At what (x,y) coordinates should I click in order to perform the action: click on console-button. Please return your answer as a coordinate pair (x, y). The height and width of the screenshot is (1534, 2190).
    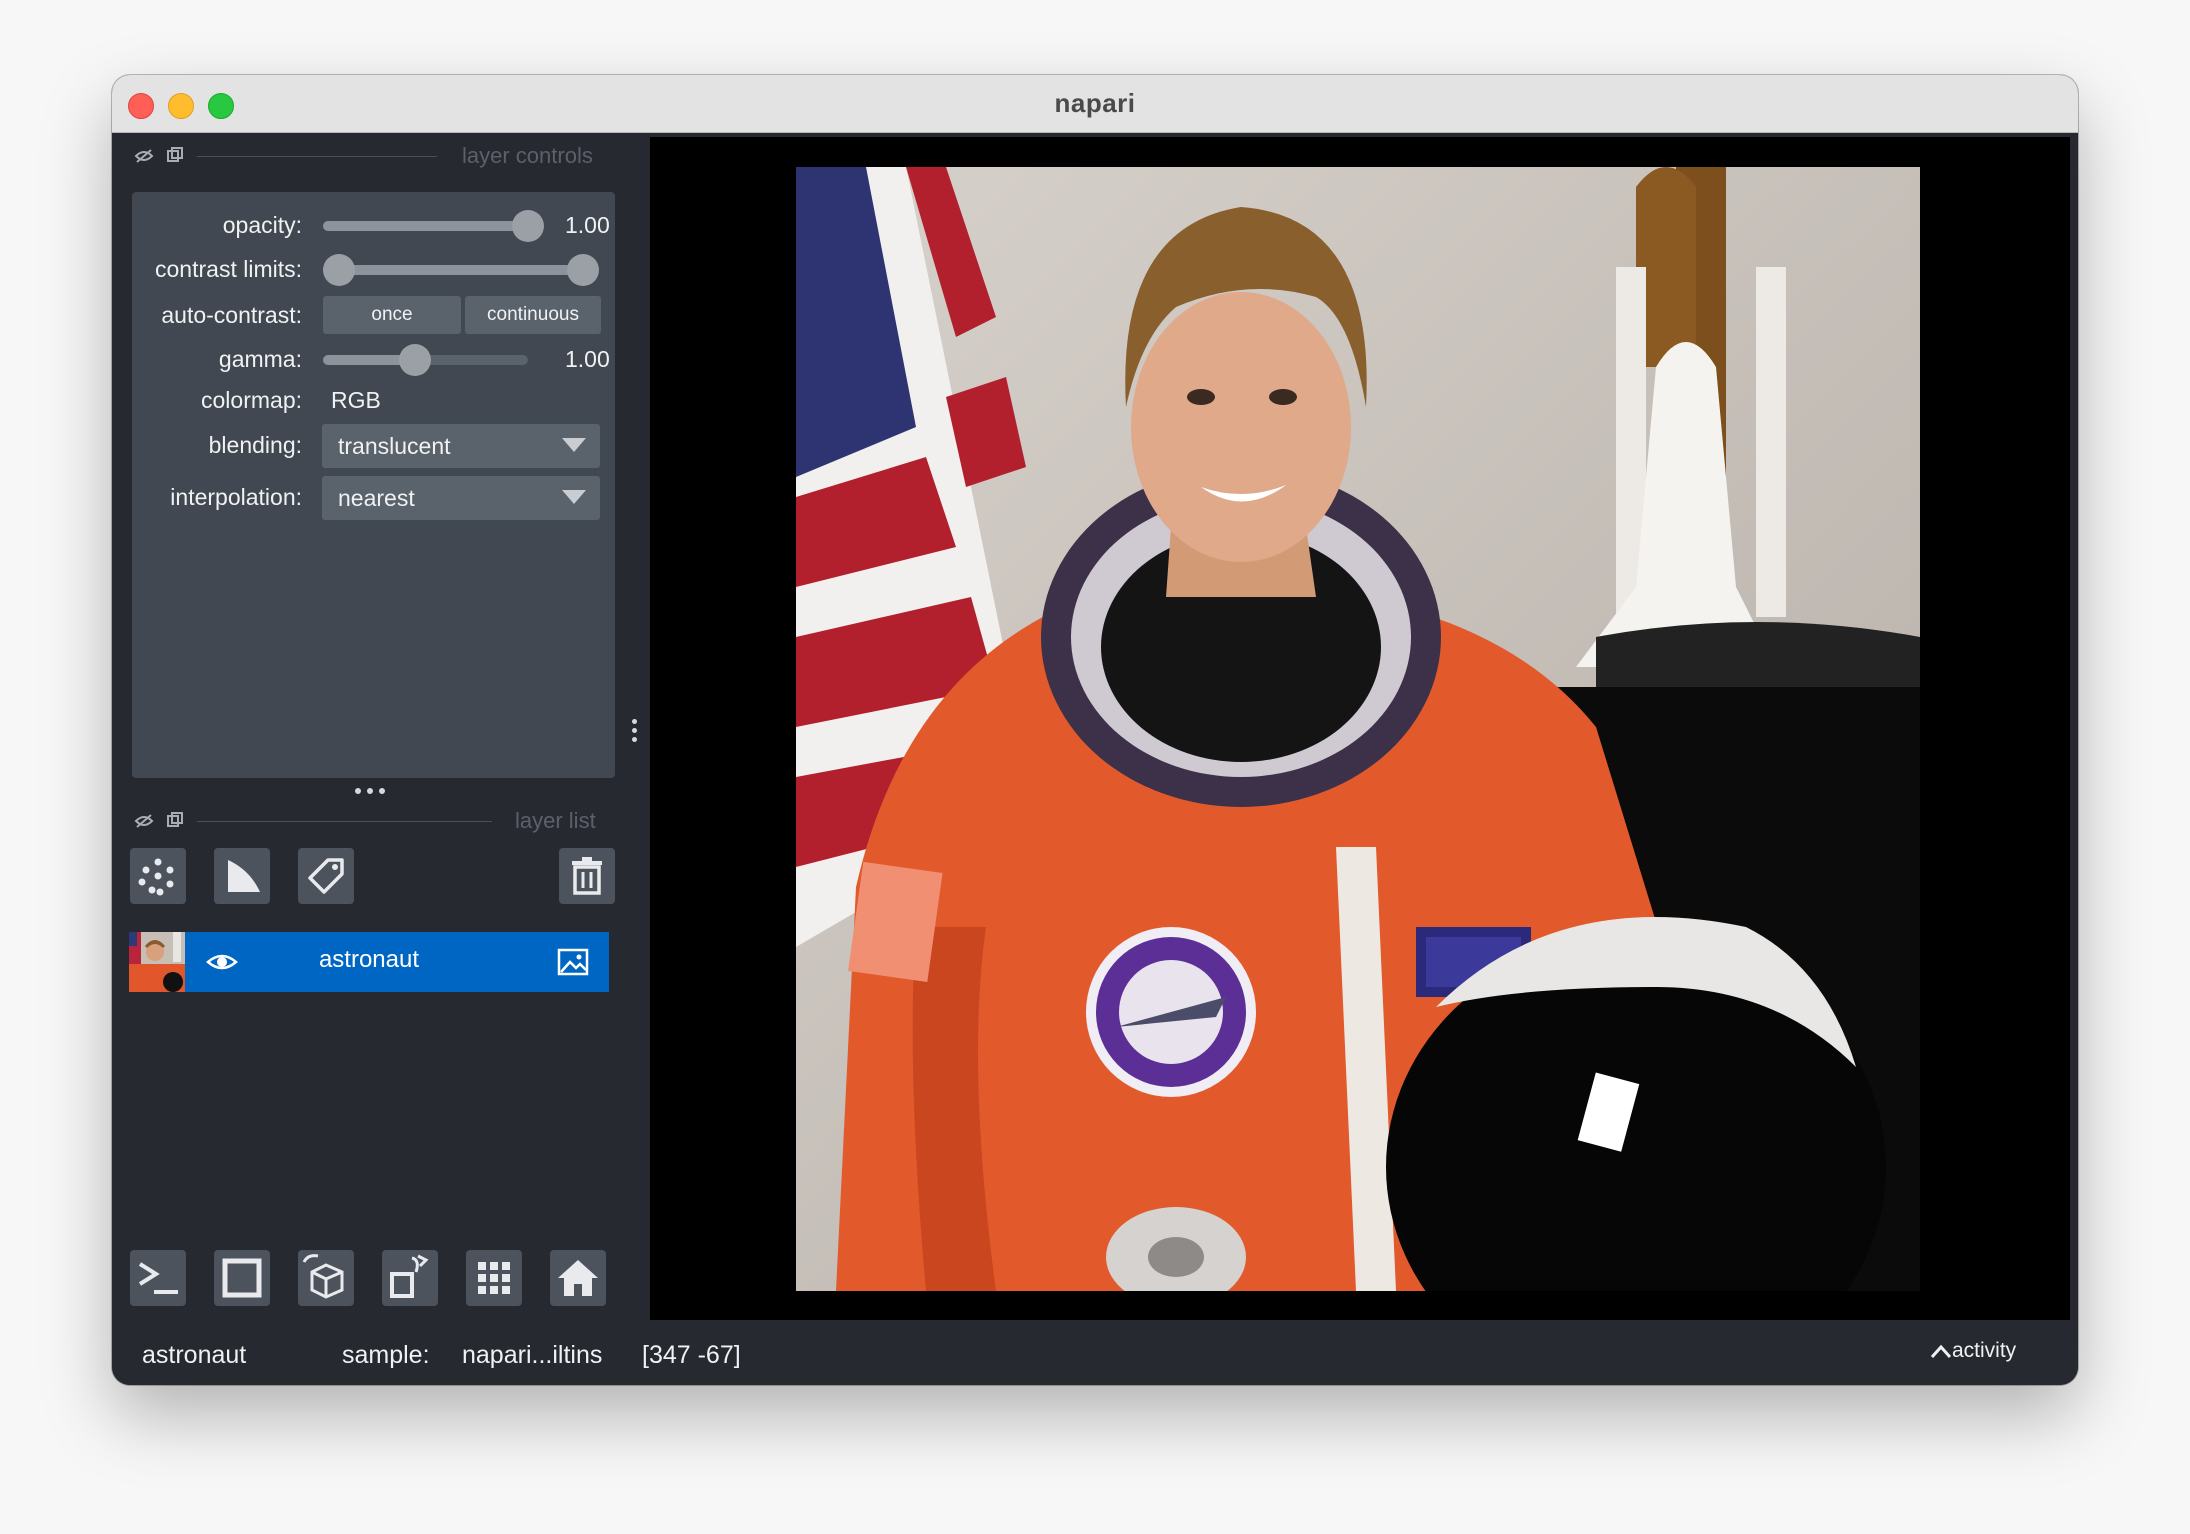
    Looking at the image, I should click on (158, 1278).